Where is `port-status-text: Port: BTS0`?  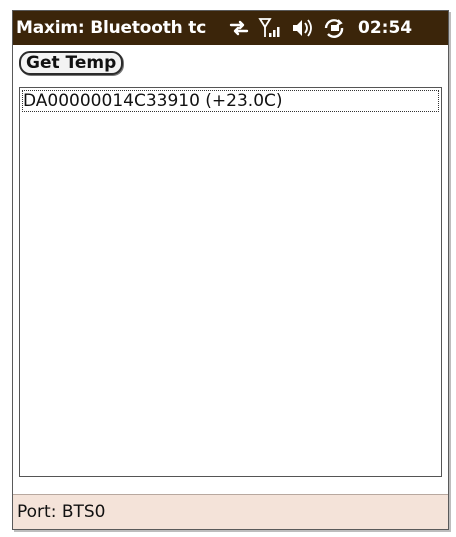
port-status-text: Port: BTS0 is located at coordinates (61, 512).